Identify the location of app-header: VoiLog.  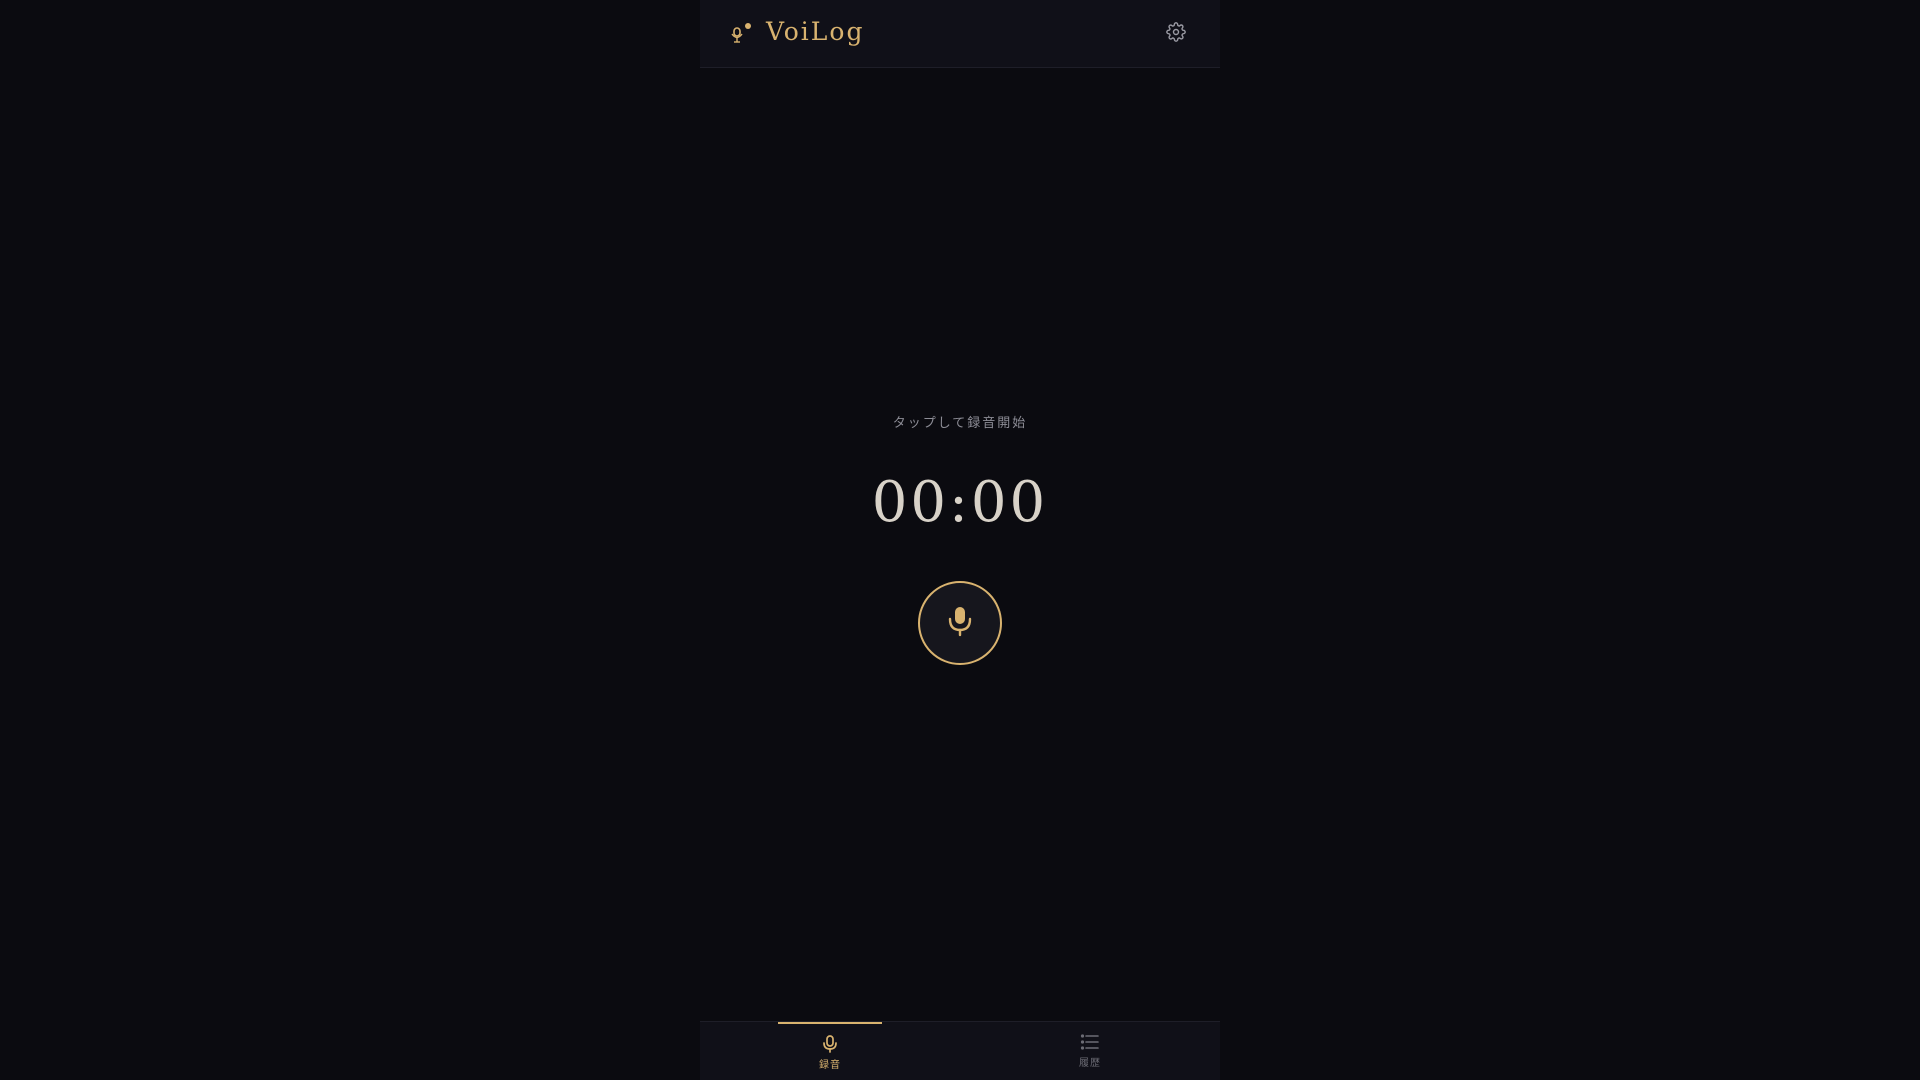
(960, 34).